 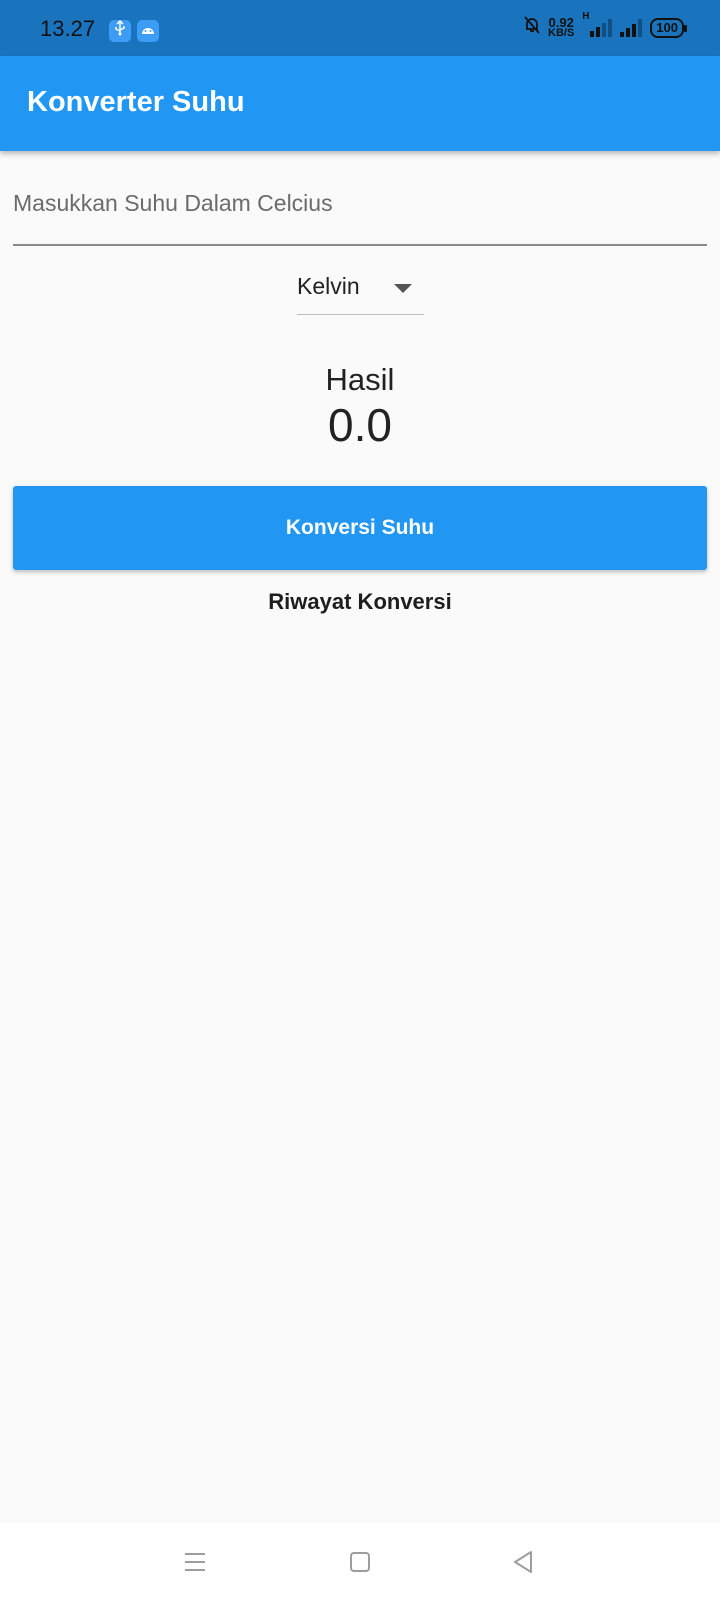 What do you see at coordinates (136, 102) in the screenshot?
I see `app-title: Konverter Suhu` at bounding box center [136, 102].